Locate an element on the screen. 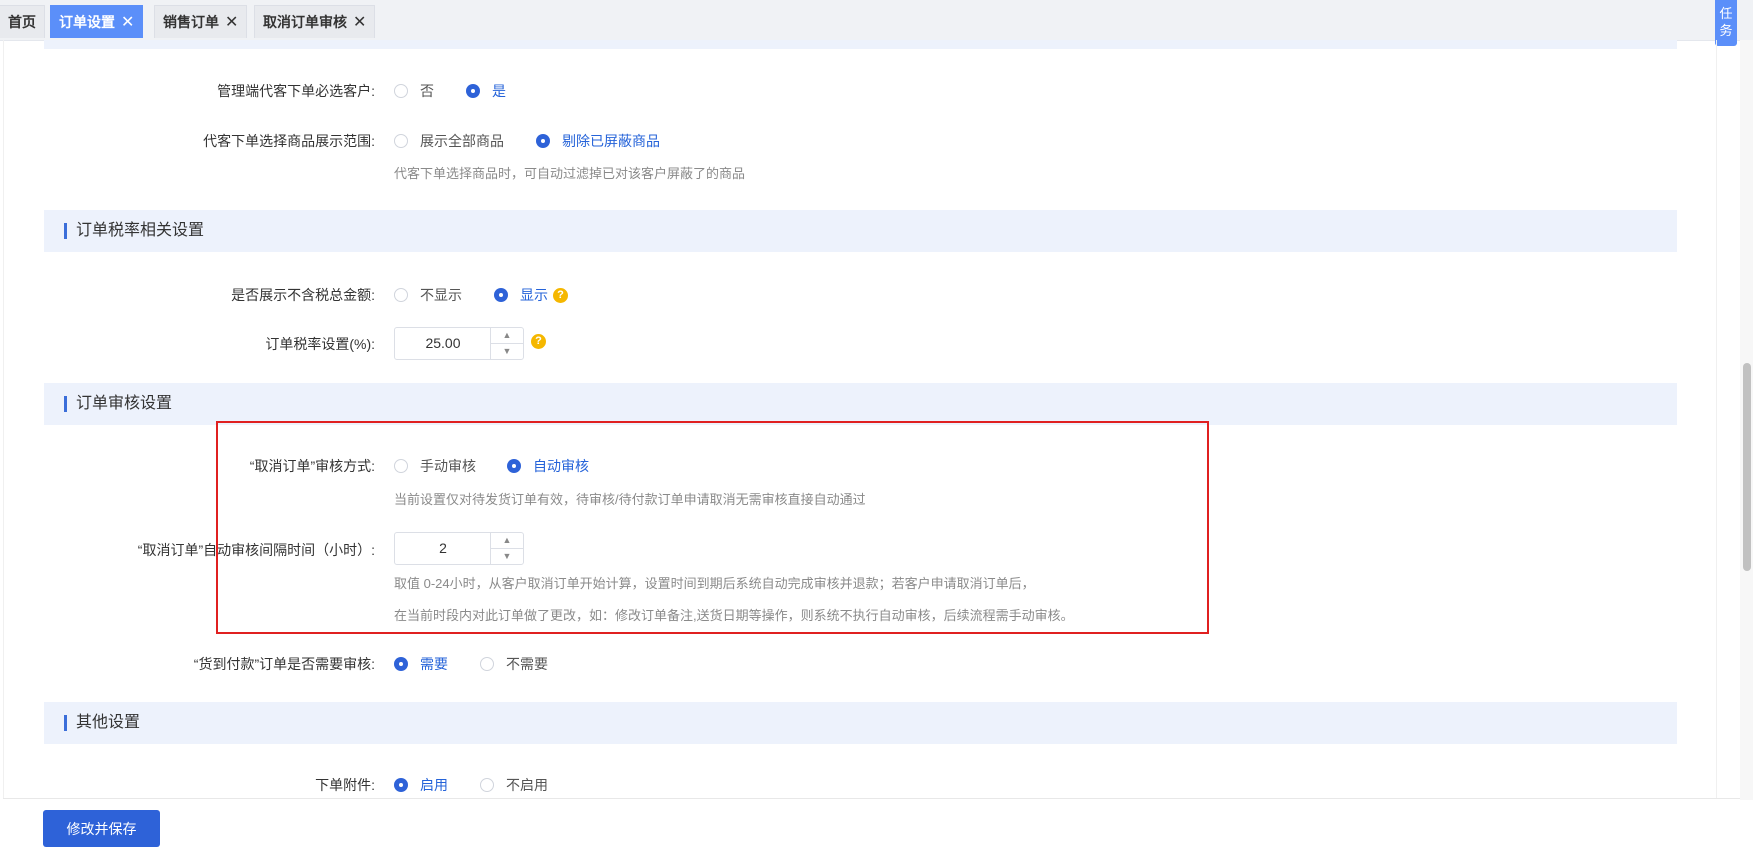  product-display-range-label: 代客下单选择商品展示范围: is located at coordinates (289, 141).